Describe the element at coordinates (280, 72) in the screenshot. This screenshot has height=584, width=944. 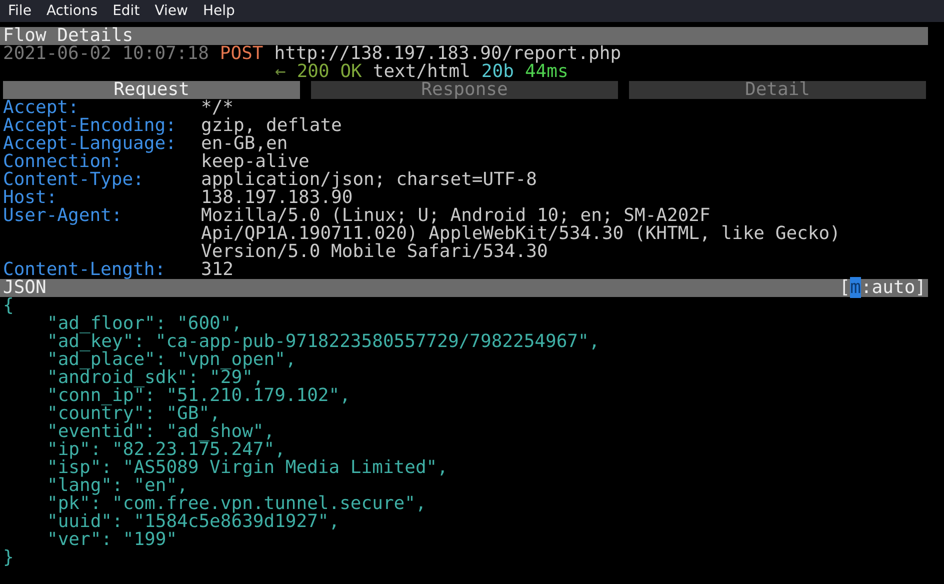
I see `response-arrow: ←` at that location.